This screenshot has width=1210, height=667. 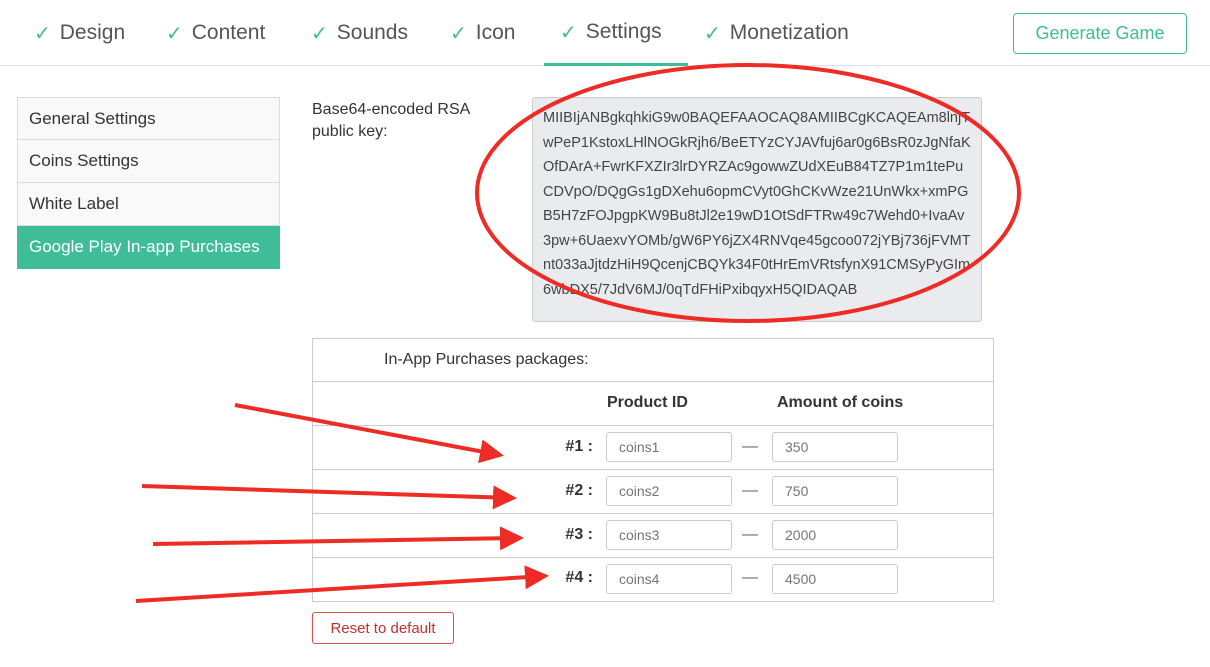 I want to click on reset-to-default-button: Reset to default, so click(x=383, y=628).